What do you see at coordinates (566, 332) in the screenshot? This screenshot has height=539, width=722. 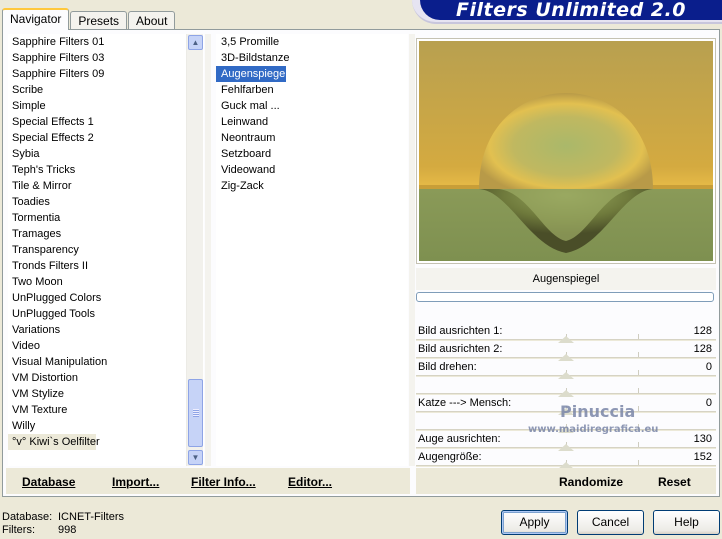 I see `parameter-row: Bild ausrichten 1: 128` at bounding box center [566, 332].